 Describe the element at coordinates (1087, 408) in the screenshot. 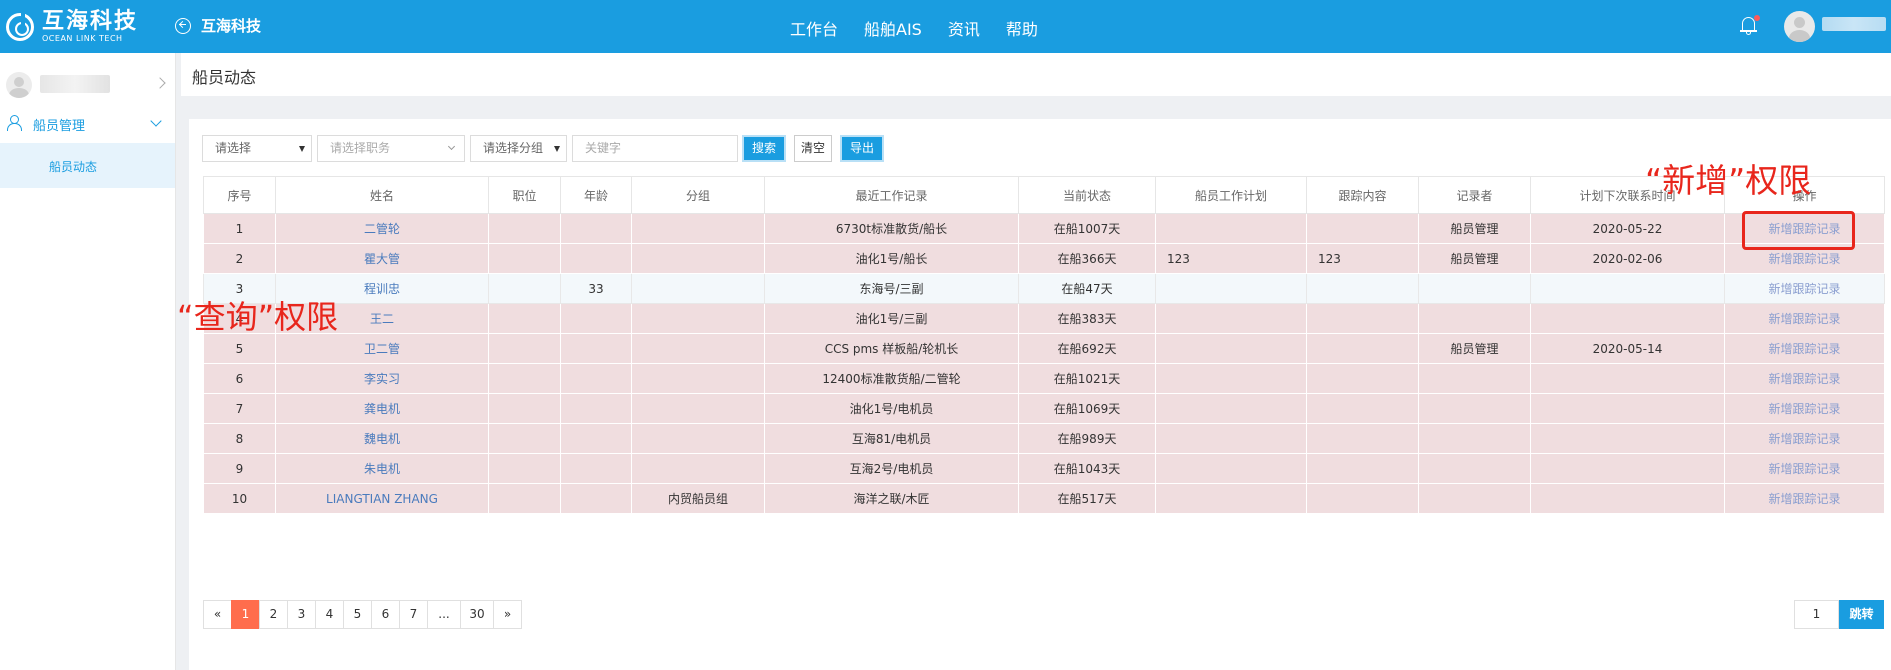

I see `cell-status: 在船1069天` at that location.